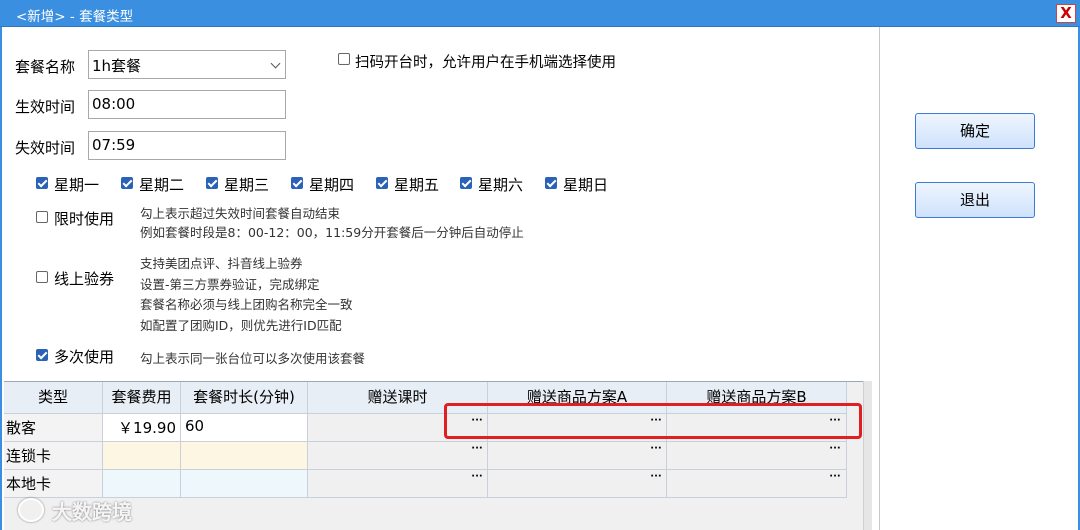 The height and width of the screenshot is (530, 1080). Describe the element at coordinates (485, 63) in the screenshot. I see `scan-label: 扫码开台时，允许用户在手机端选择使用` at that location.